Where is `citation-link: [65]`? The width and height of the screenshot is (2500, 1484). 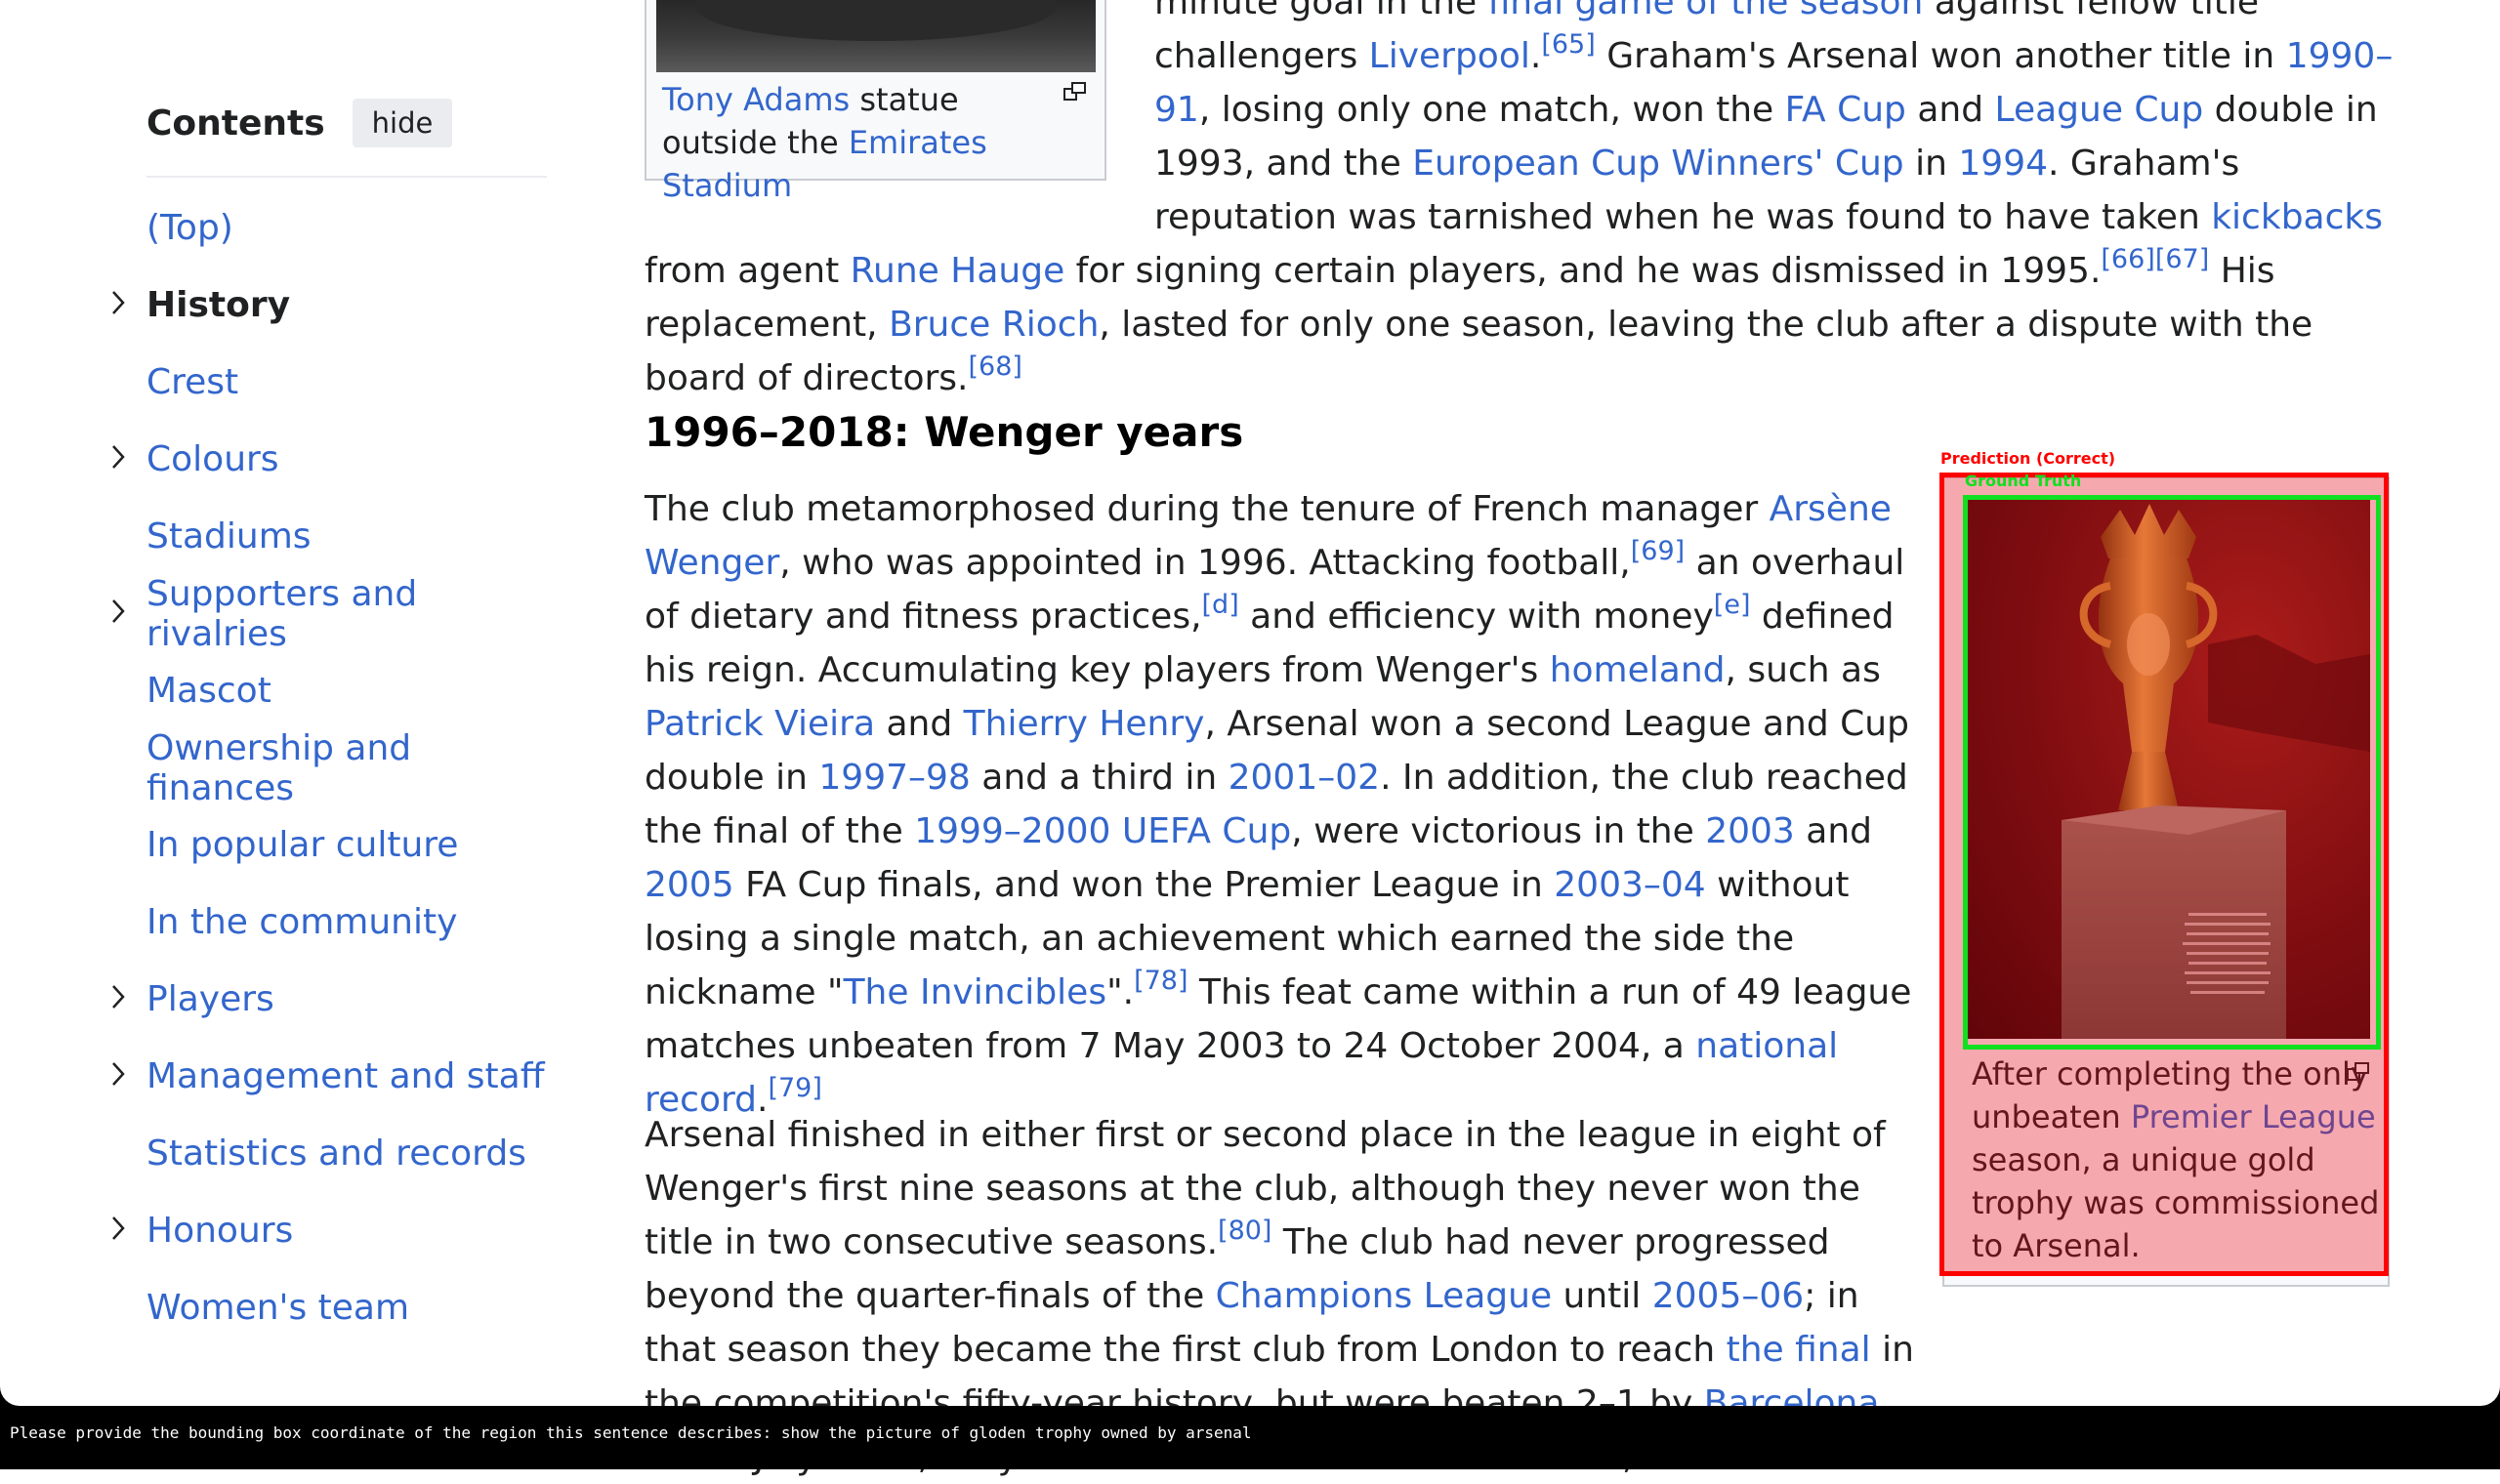 citation-link: [65] is located at coordinates (1568, 45).